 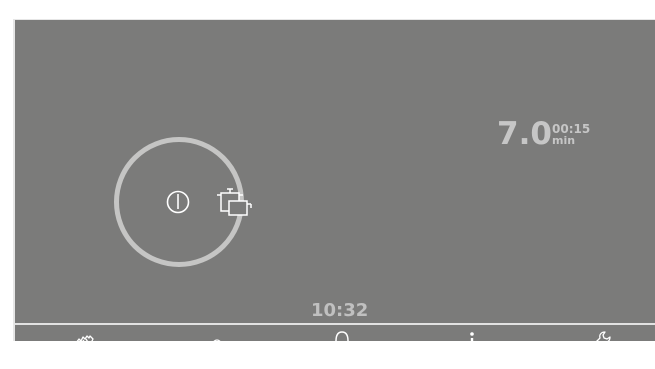 What do you see at coordinates (342, 343) in the screenshot?
I see `bell-icon` at bounding box center [342, 343].